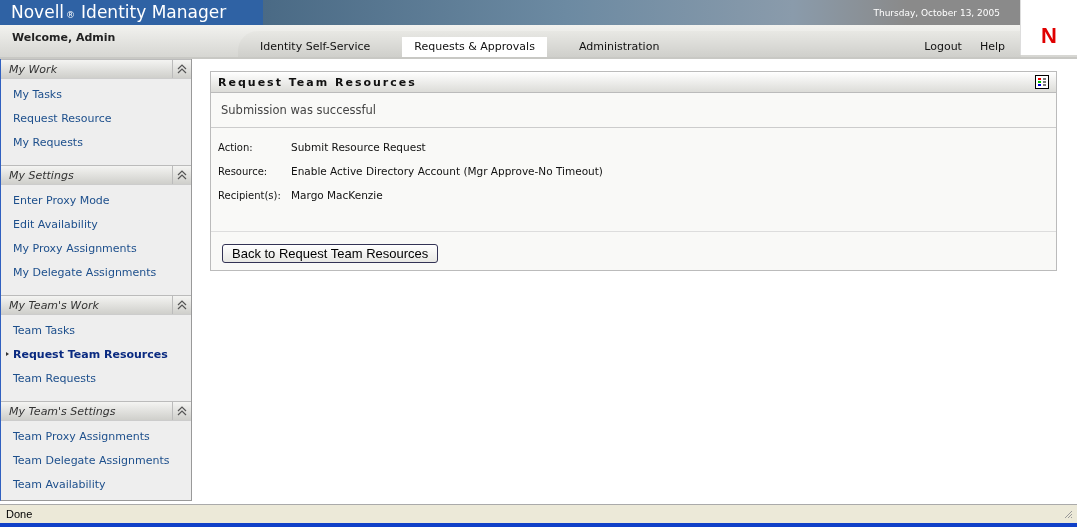 The height and width of the screenshot is (527, 1077). I want to click on header-link: Logout, so click(943, 48).